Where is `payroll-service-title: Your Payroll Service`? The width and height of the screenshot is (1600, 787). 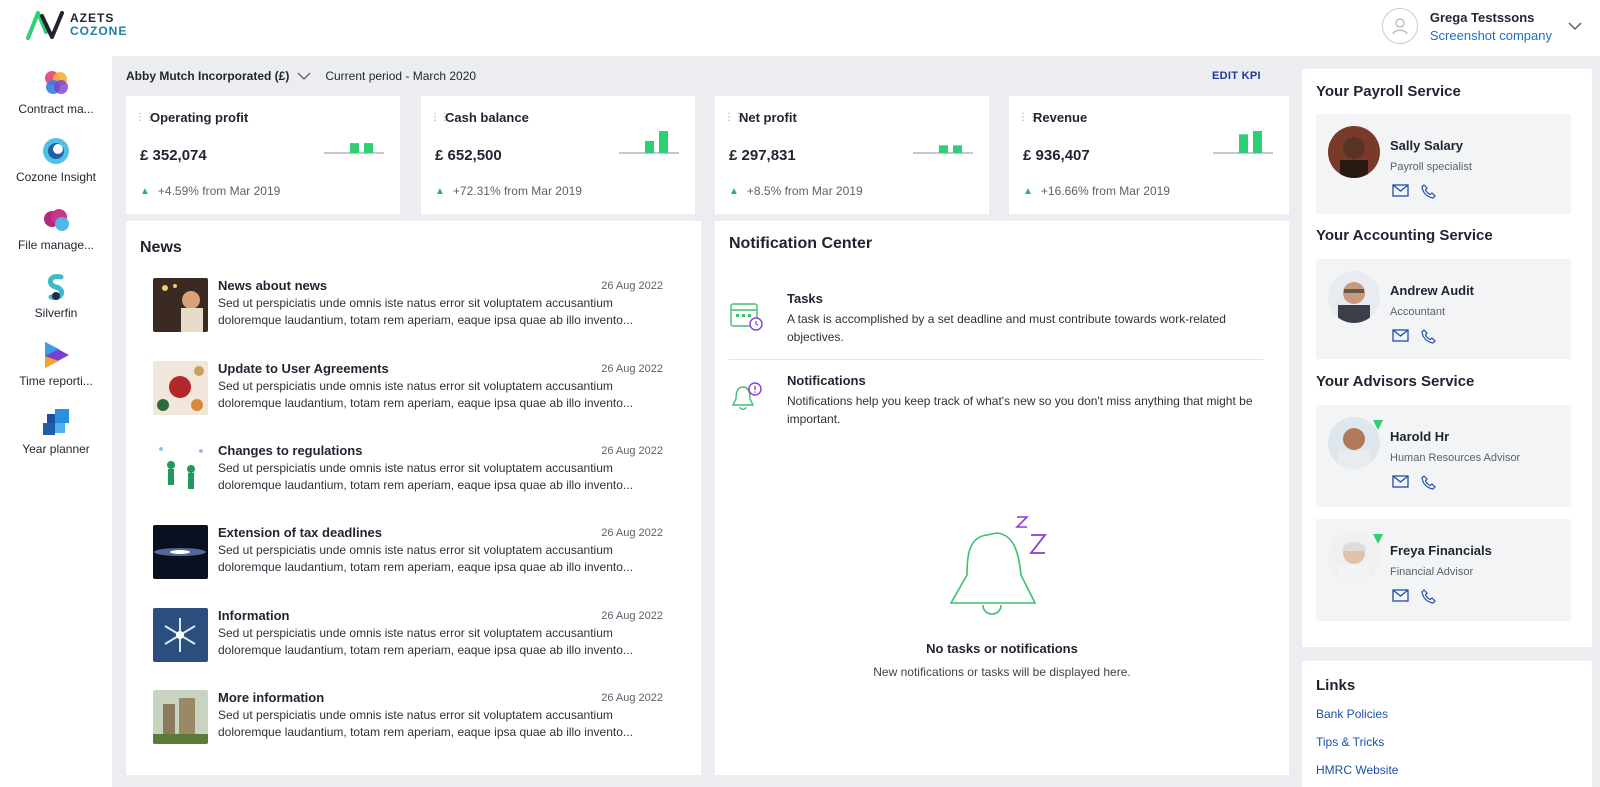
payroll-service-title: Your Payroll Service is located at coordinates (1388, 91).